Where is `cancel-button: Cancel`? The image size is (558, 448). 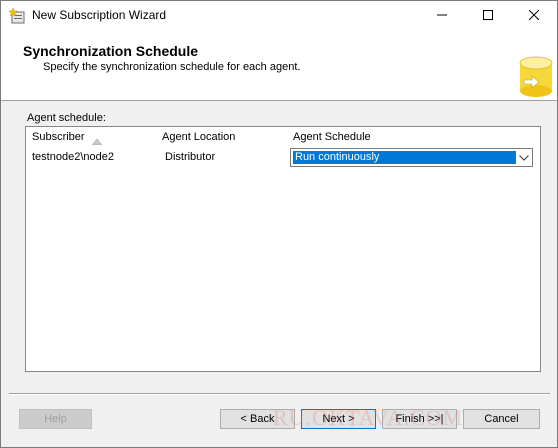
cancel-button: Cancel is located at coordinates (501, 419).